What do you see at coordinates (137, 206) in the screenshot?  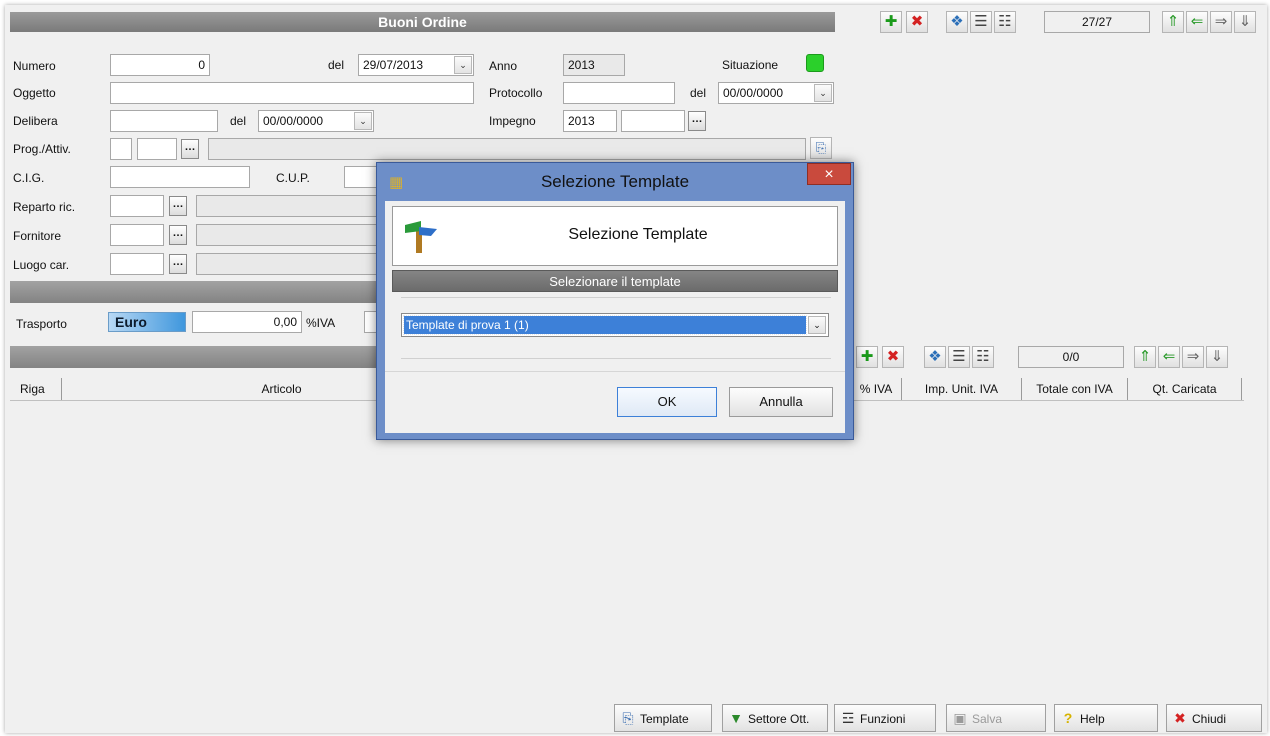 I see `reparto-input` at bounding box center [137, 206].